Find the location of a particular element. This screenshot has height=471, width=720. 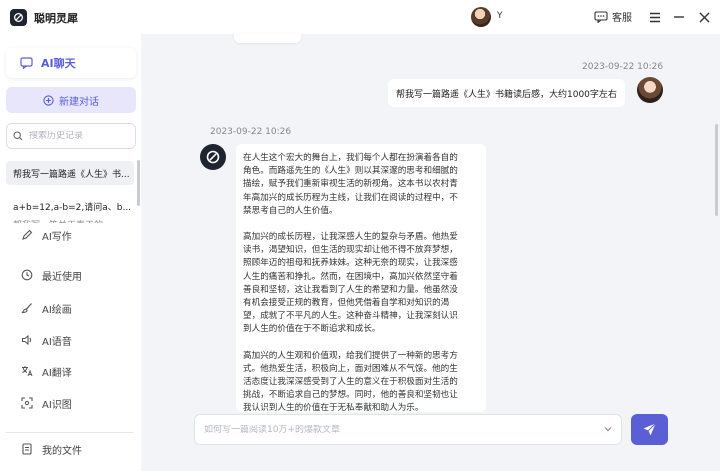

sidebar-item-ai-translate: AI翻译 is located at coordinates (70, 371).